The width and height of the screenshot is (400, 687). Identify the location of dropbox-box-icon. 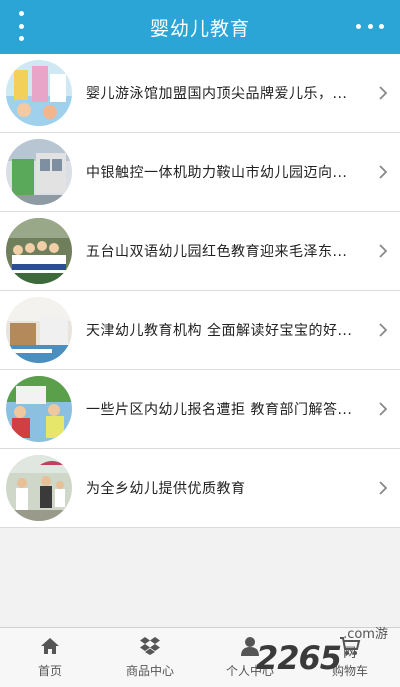
(150, 646).